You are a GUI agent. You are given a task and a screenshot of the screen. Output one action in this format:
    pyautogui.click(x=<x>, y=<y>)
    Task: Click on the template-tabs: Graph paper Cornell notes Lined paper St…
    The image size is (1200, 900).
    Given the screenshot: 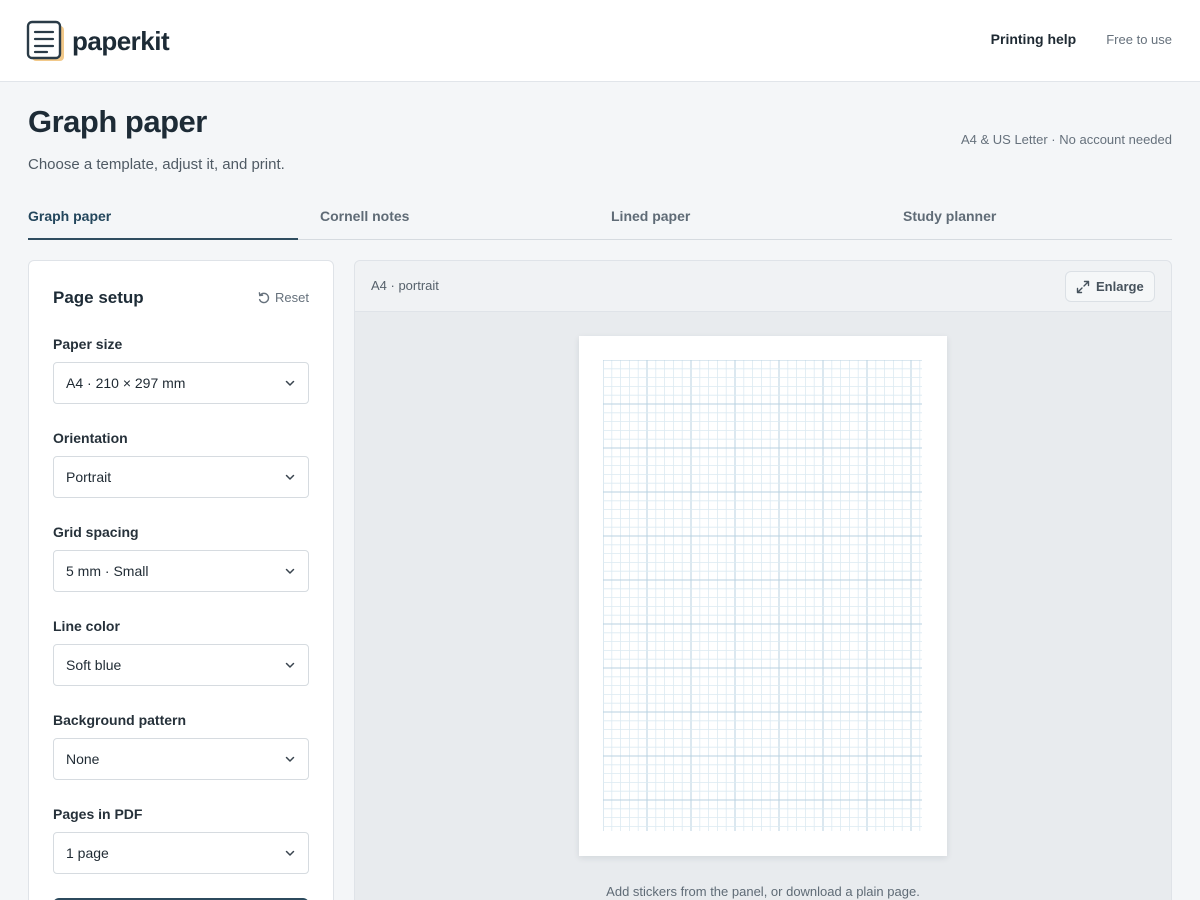 What is the action you would take?
    pyautogui.click(x=600, y=217)
    